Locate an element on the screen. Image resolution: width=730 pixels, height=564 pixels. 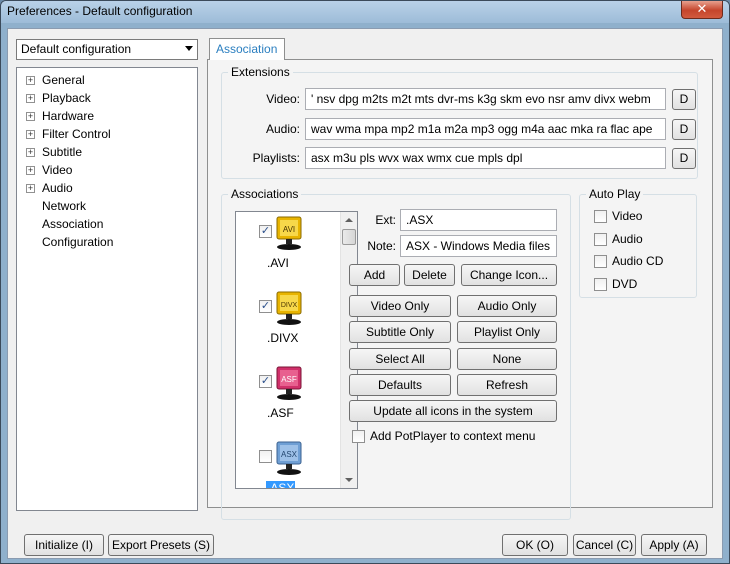
note-label: Note: is located at coordinates (381, 246).